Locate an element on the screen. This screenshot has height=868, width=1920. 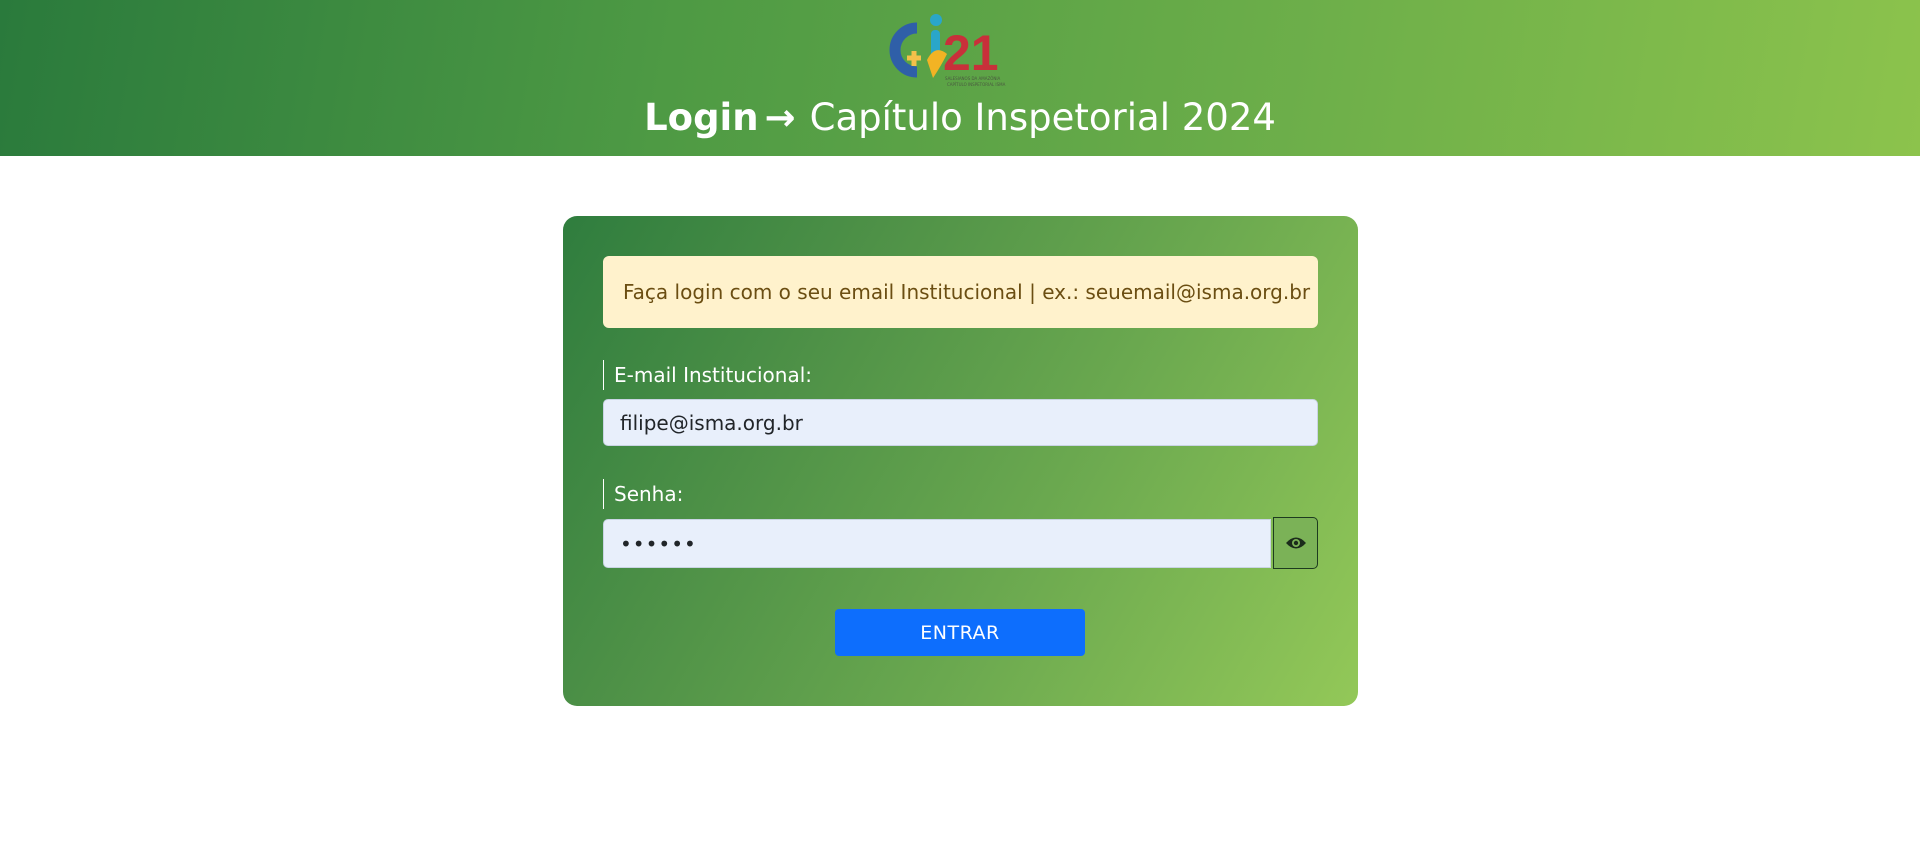
login-submit-button: ENTRAR is located at coordinates (960, 632).